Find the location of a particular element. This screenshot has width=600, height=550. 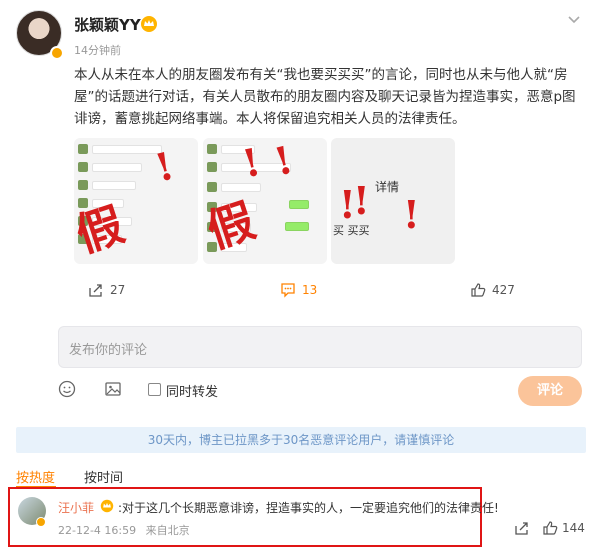

like-button: 427 is located at coordinates (492, 290).